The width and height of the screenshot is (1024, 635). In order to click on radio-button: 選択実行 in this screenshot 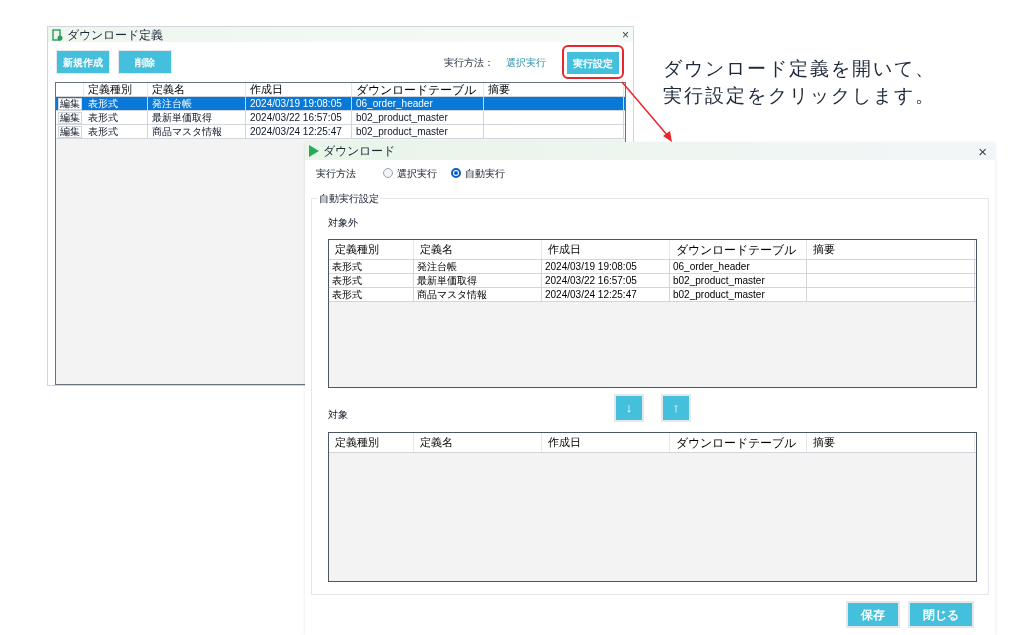, I will do `click(410, 173)`.